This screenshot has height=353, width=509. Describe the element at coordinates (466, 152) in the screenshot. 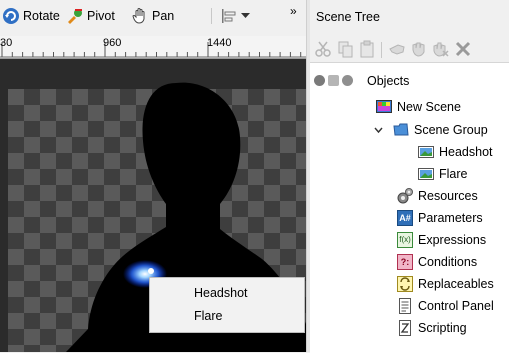

I see `tree-item-label: Headshot` at that location.